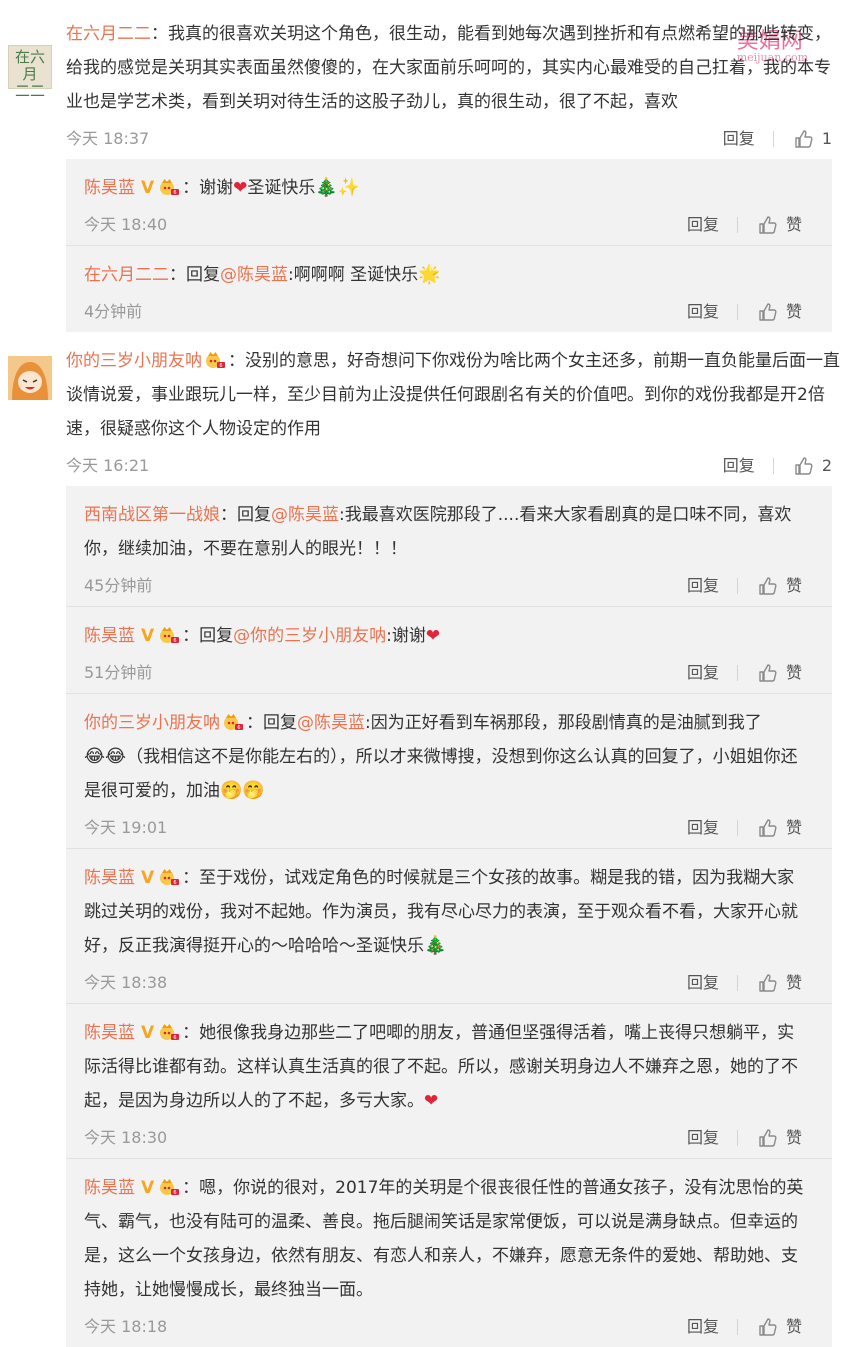 The image size is (860, 1347). Describe the element at coordinates (826, 465) in the screenshot. I see `like-count: 2` at that location.